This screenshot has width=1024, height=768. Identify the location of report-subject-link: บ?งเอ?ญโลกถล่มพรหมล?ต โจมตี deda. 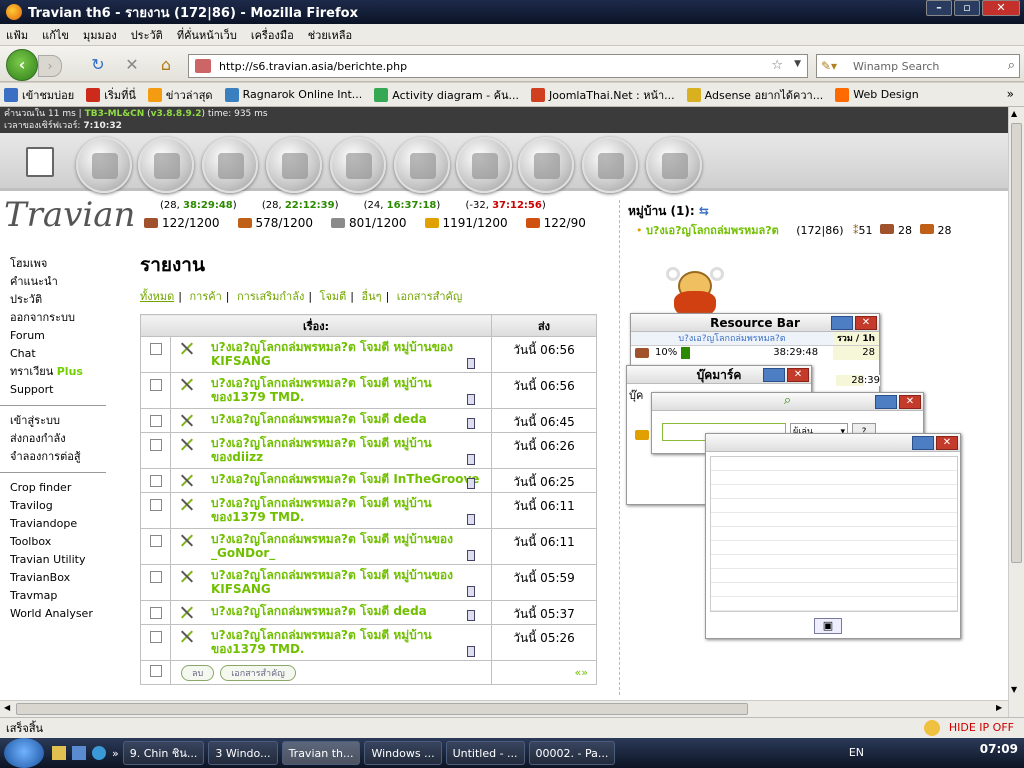
(349, 611).